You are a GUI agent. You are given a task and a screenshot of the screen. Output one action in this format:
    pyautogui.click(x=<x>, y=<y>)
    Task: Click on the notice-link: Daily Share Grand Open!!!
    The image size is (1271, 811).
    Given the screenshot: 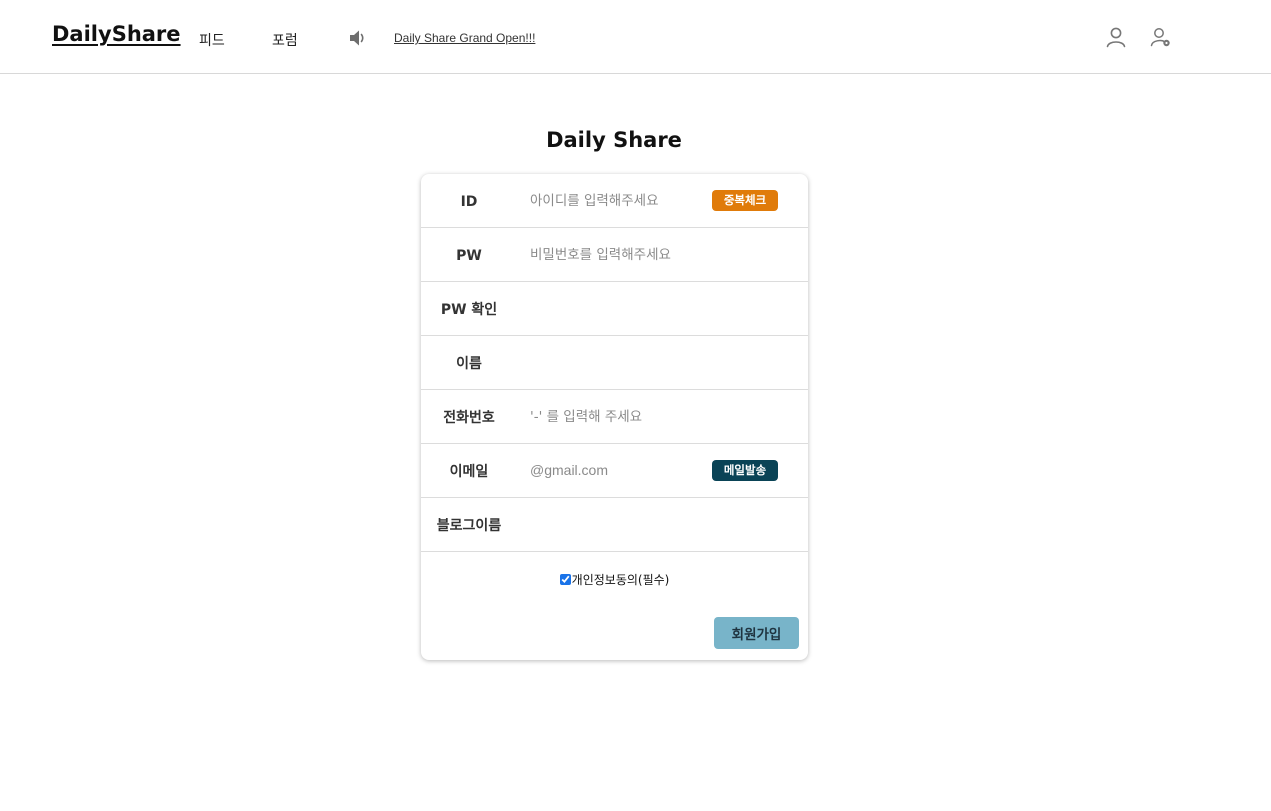 What is the action you would take?
    pyautogui.click(x=464, y=38)
    